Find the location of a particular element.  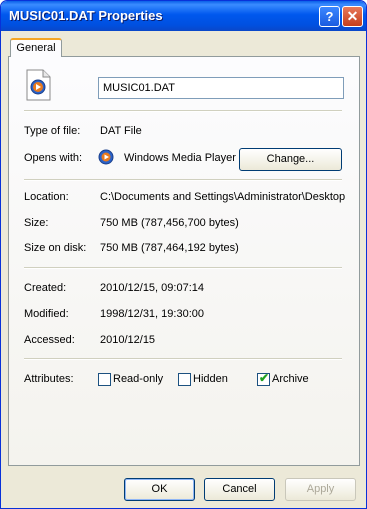

size-label: Size: is located at coordinates (36, 223).